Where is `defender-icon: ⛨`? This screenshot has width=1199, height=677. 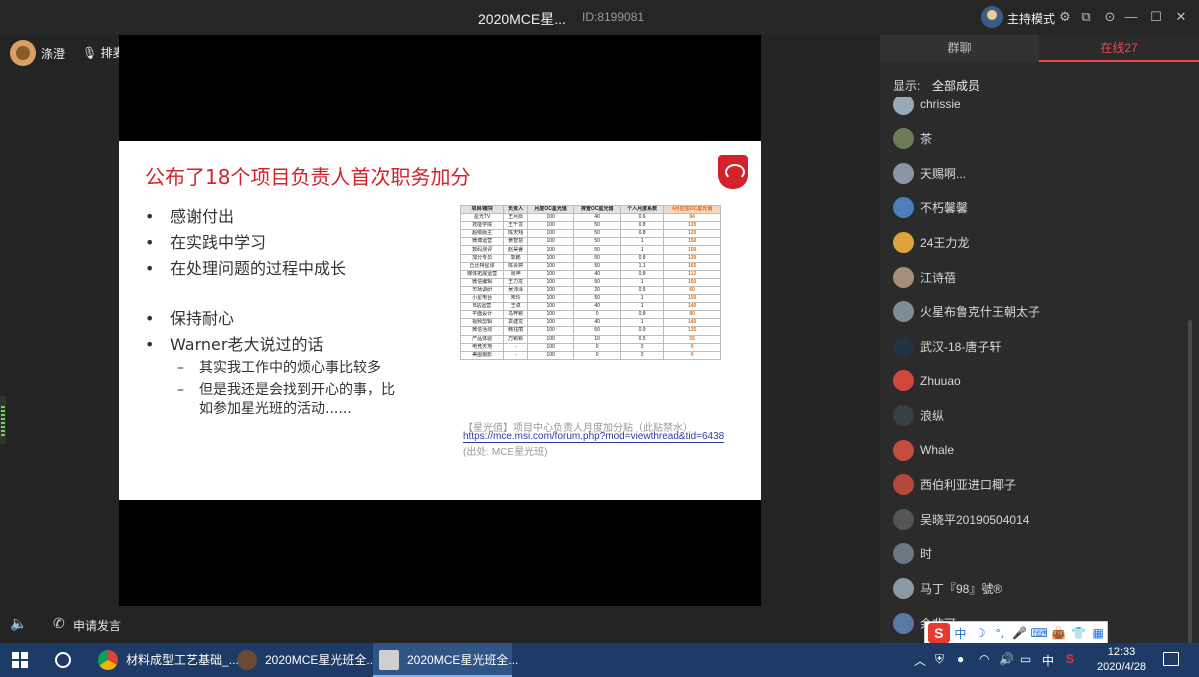
defender-icon: ⛨ is located at coordinates (939, 659).